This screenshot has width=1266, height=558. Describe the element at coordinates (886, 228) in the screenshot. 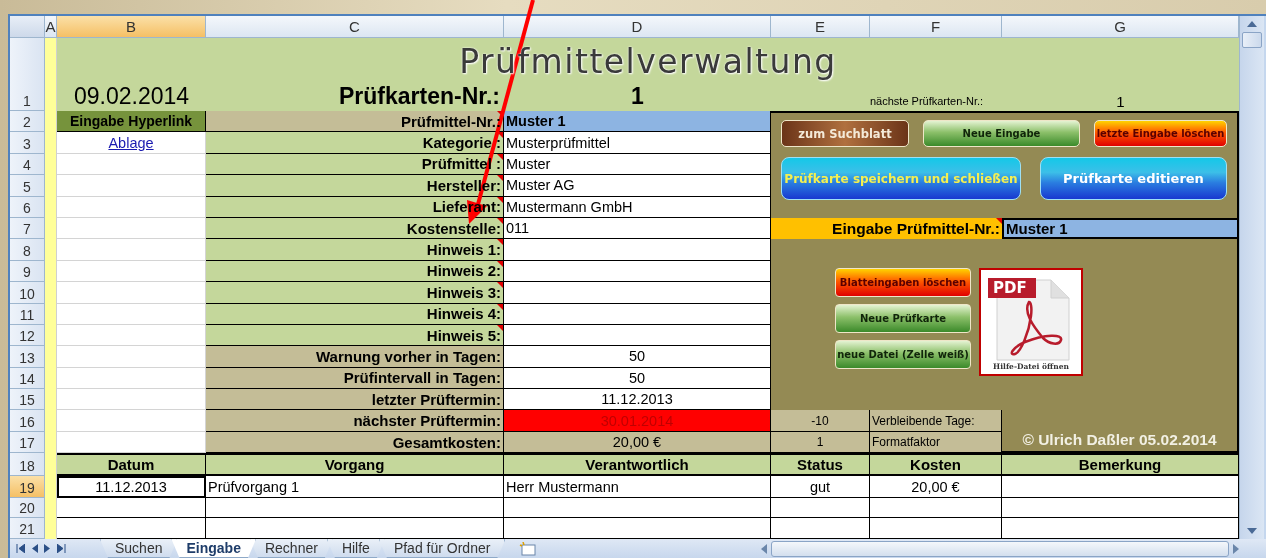

I see `lookup-label: Eingabe Prüfmittel-Nr.:` at that location.